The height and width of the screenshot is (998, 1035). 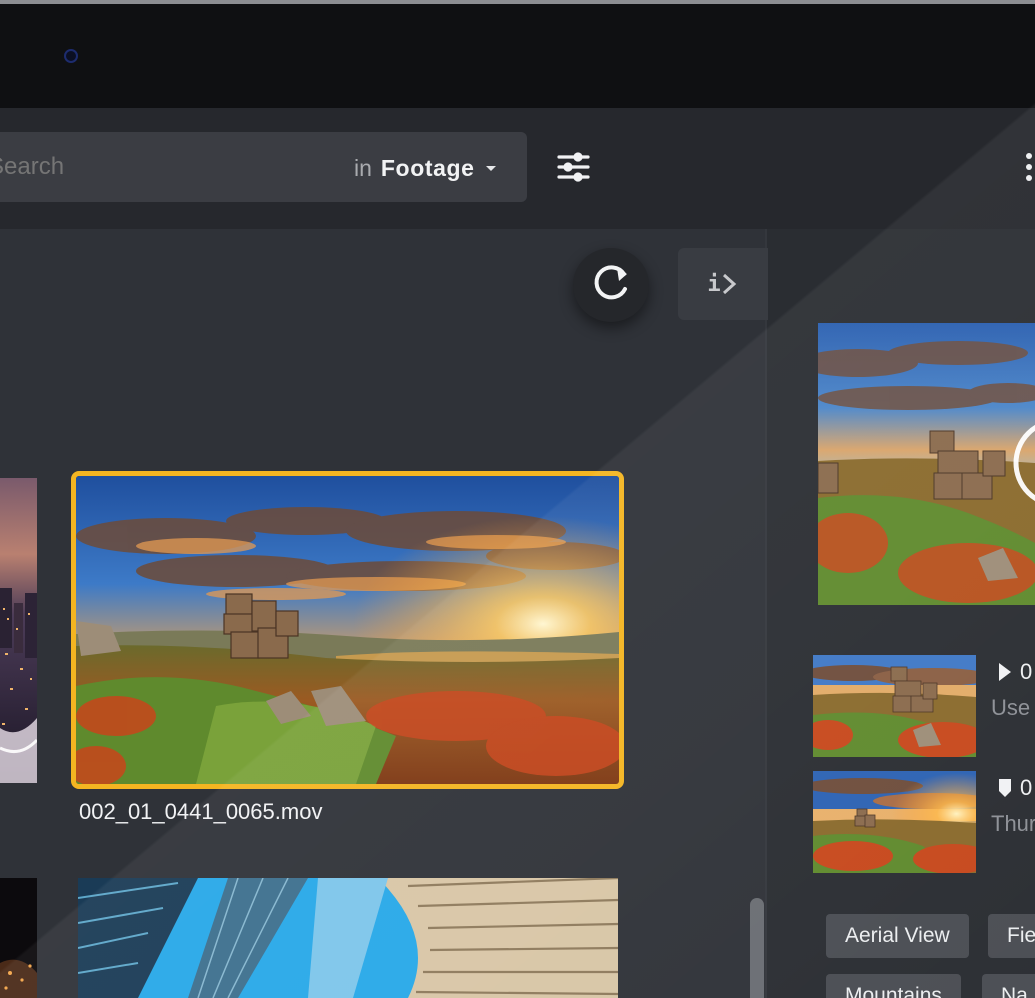 What do you see at coordinates (517, 56) in the screenshot?
I see `device-camera-bar` at bounding box center [517, 56].